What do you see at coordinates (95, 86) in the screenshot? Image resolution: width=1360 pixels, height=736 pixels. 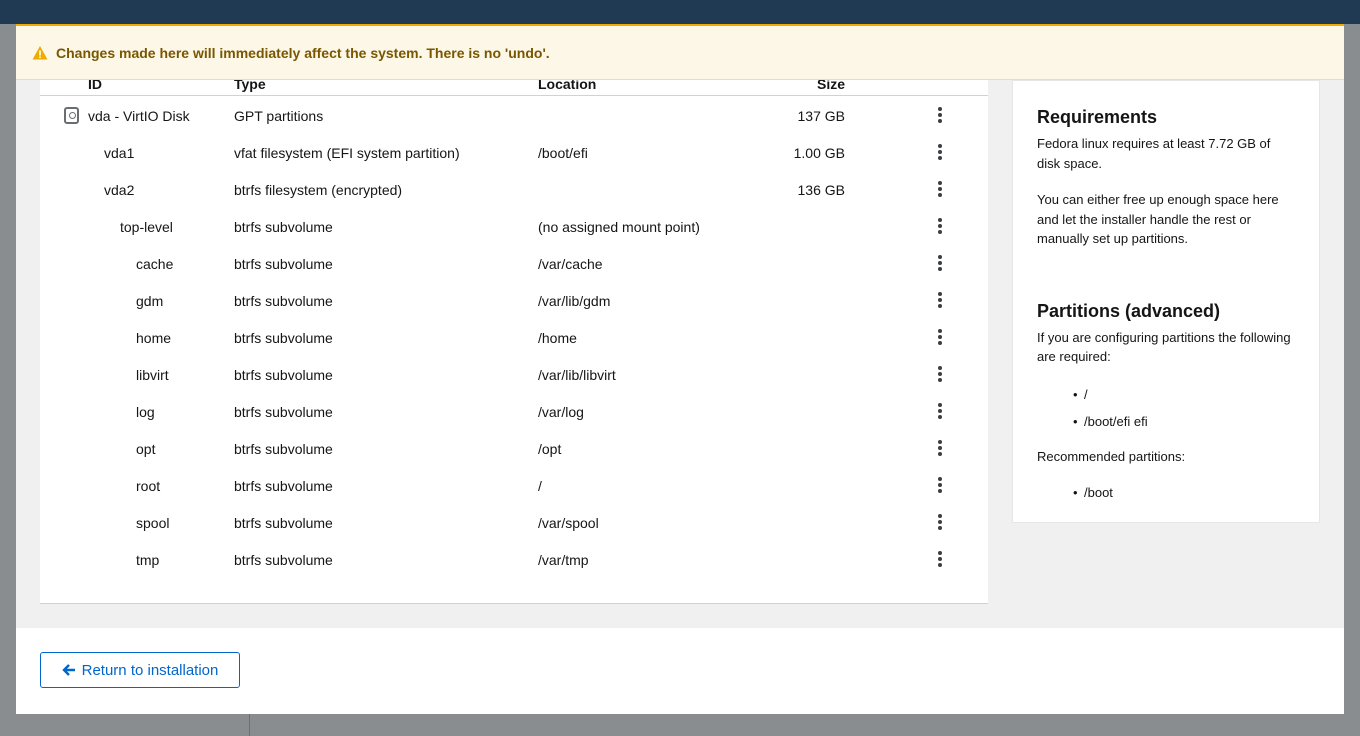 I see `header-id: ID` at bounding box center [95, 86].